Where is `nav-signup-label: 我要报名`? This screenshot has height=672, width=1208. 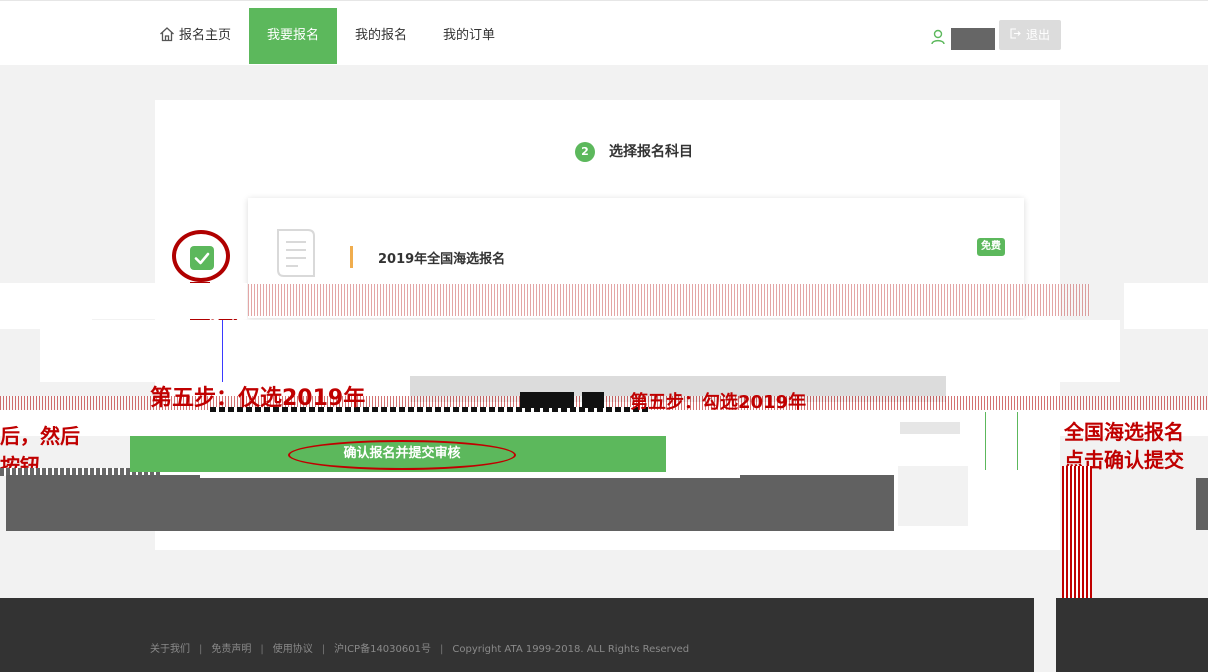
nav-signup-label: 我要报名 is located at coordinates (292, 35).